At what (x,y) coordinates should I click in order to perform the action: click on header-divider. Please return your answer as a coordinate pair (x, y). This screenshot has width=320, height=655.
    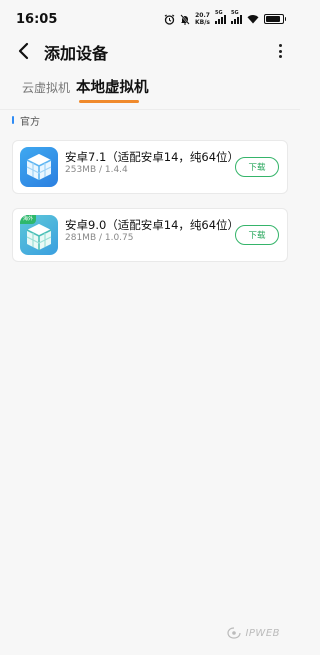
    Looking at the image, I should click on (150, 109).